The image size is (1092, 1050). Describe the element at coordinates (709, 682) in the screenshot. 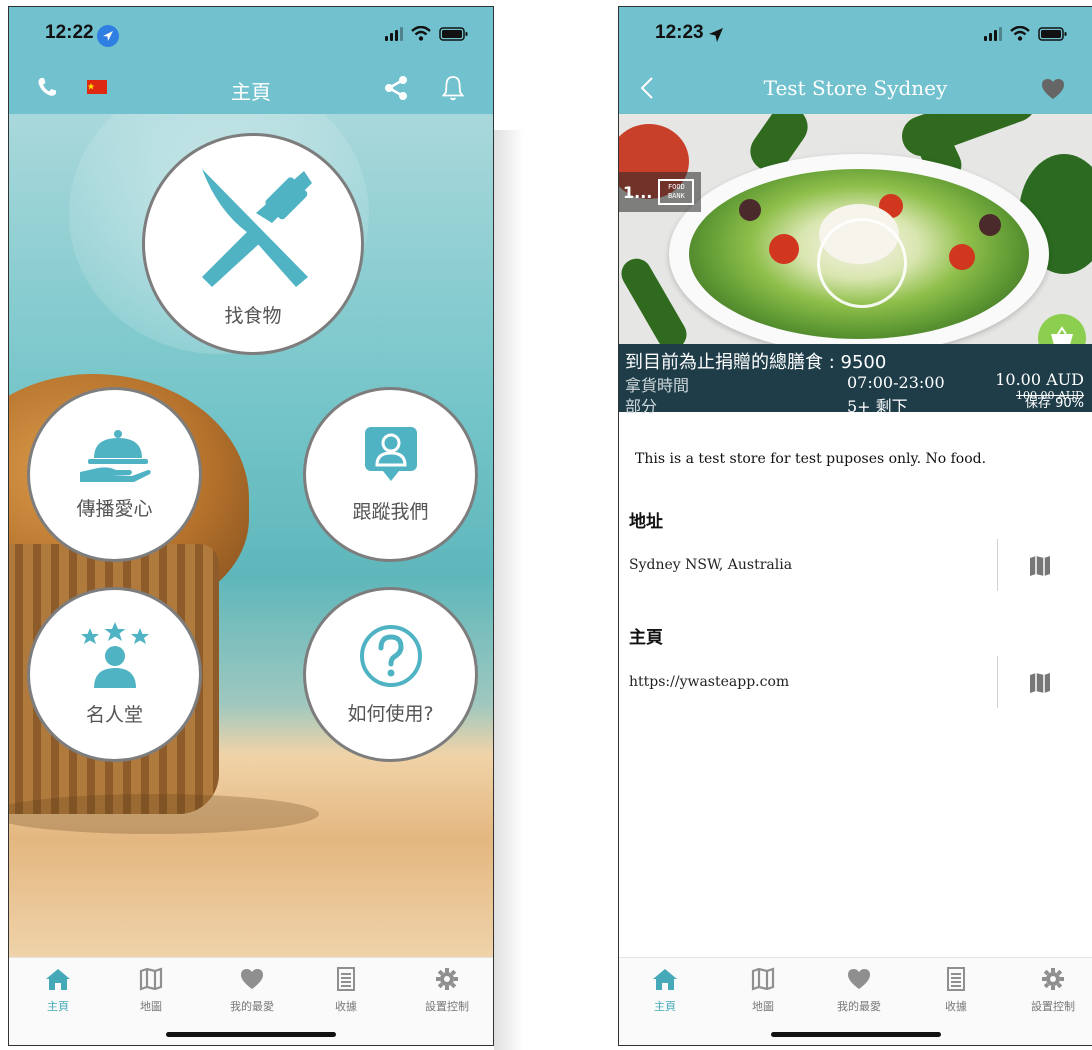

I see `homepage-url: https://ywasteapp.com` at that location.